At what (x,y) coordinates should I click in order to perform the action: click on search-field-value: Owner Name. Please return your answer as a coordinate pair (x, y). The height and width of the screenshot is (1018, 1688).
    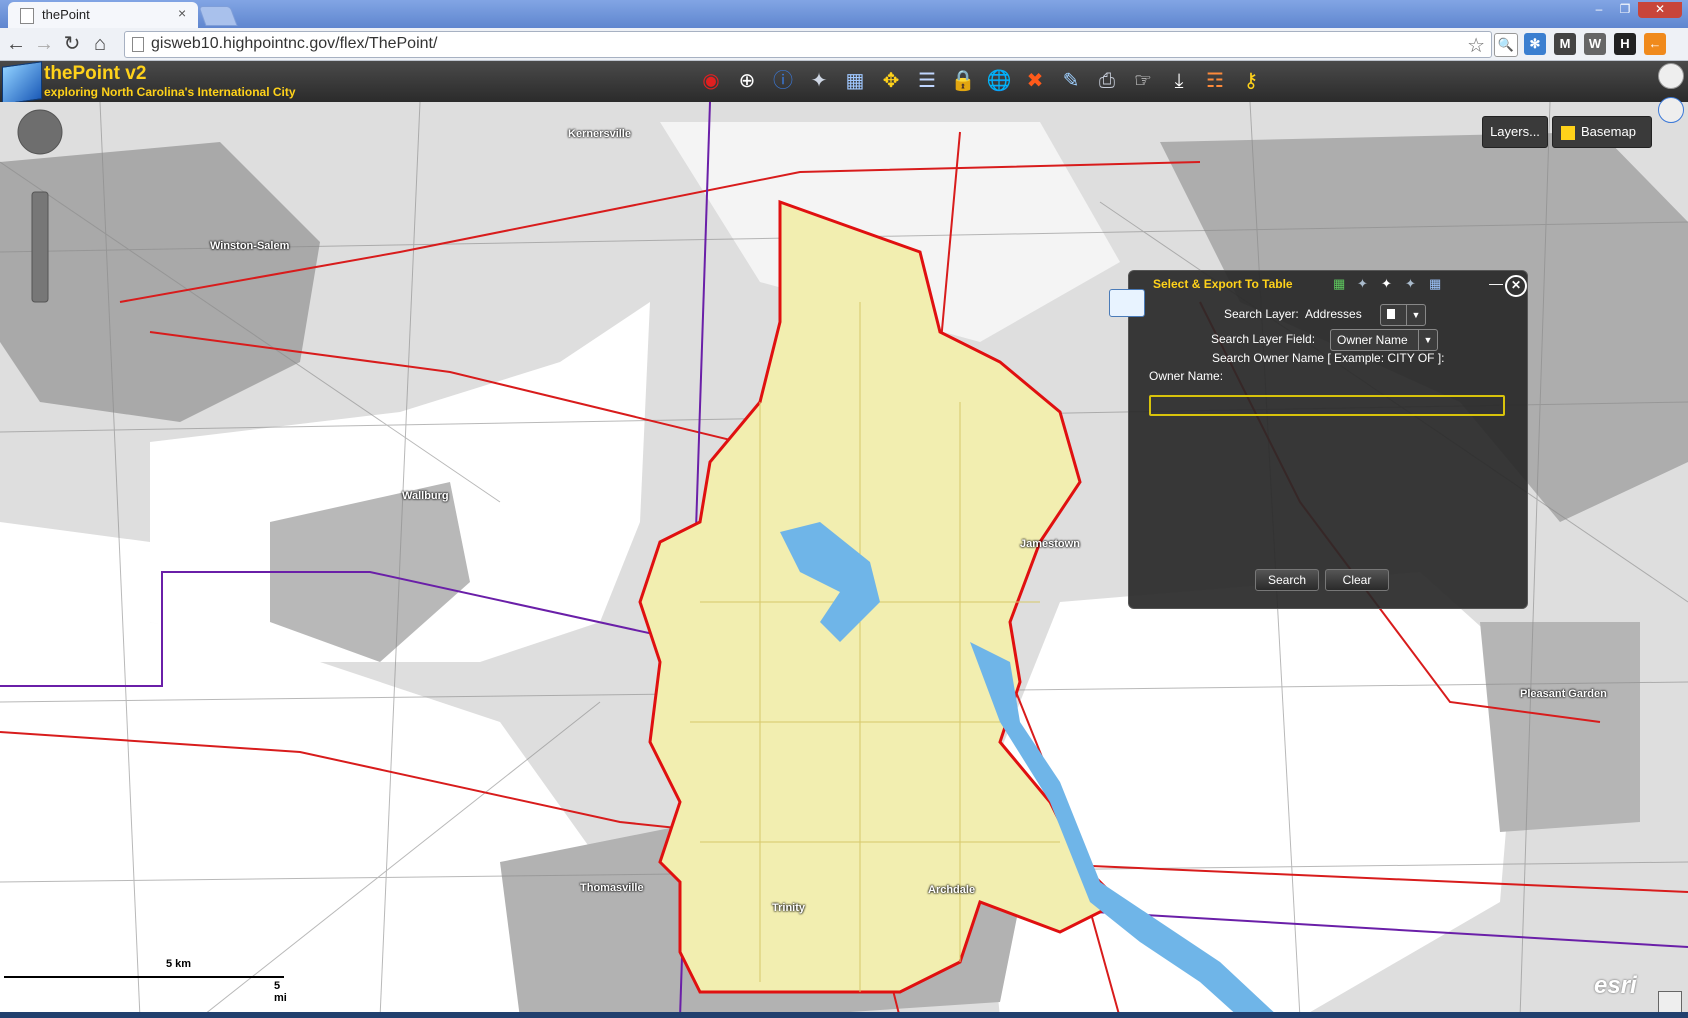
    Looking at the image, I should click on (1372, 340).